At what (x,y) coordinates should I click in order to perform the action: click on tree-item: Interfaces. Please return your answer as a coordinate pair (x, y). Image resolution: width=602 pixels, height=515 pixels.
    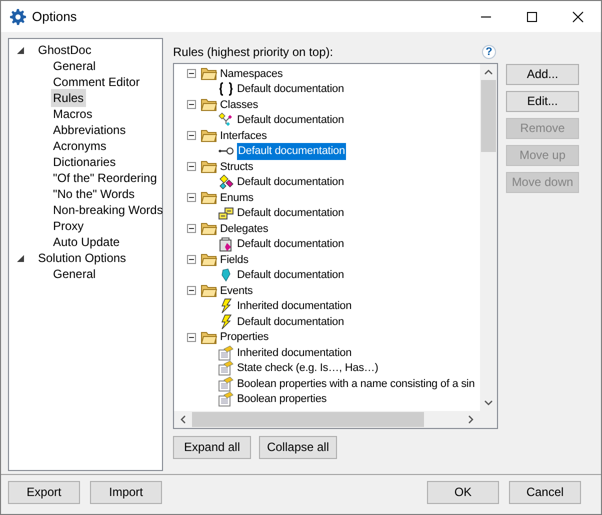
    Looking at the image, I should click on (243, 136).